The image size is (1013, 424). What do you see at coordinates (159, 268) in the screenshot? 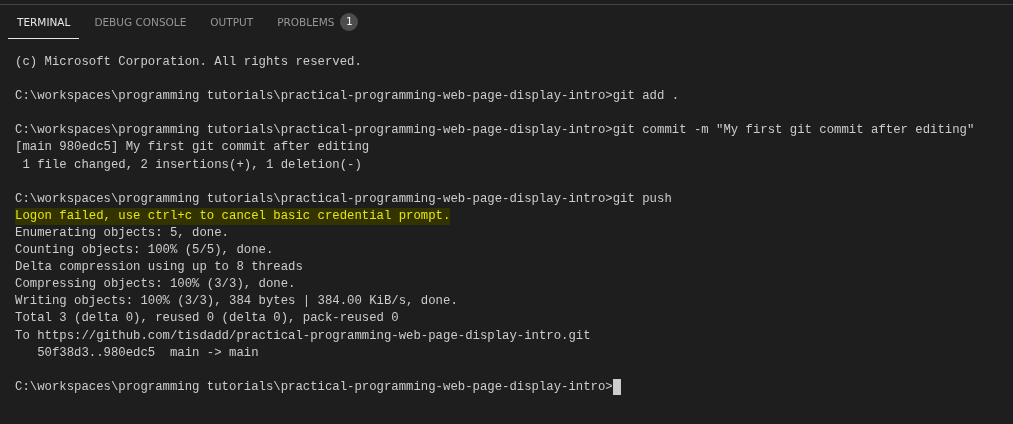
I see `terminal-line: Delta compression using up to 8 threads` at bounding box center [159, 268].